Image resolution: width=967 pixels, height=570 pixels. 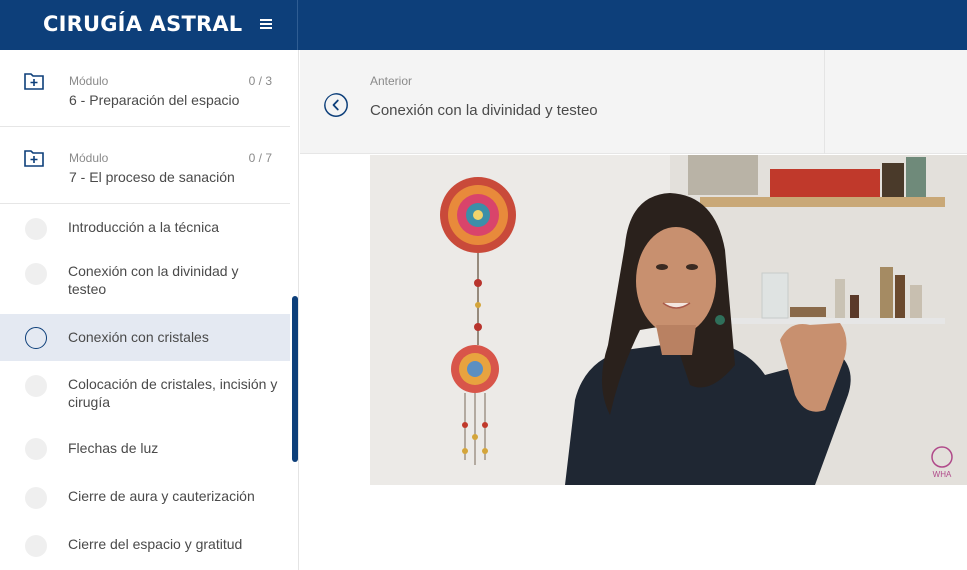 I want to click on chevron-left-icon, so click(x=336, y=105).